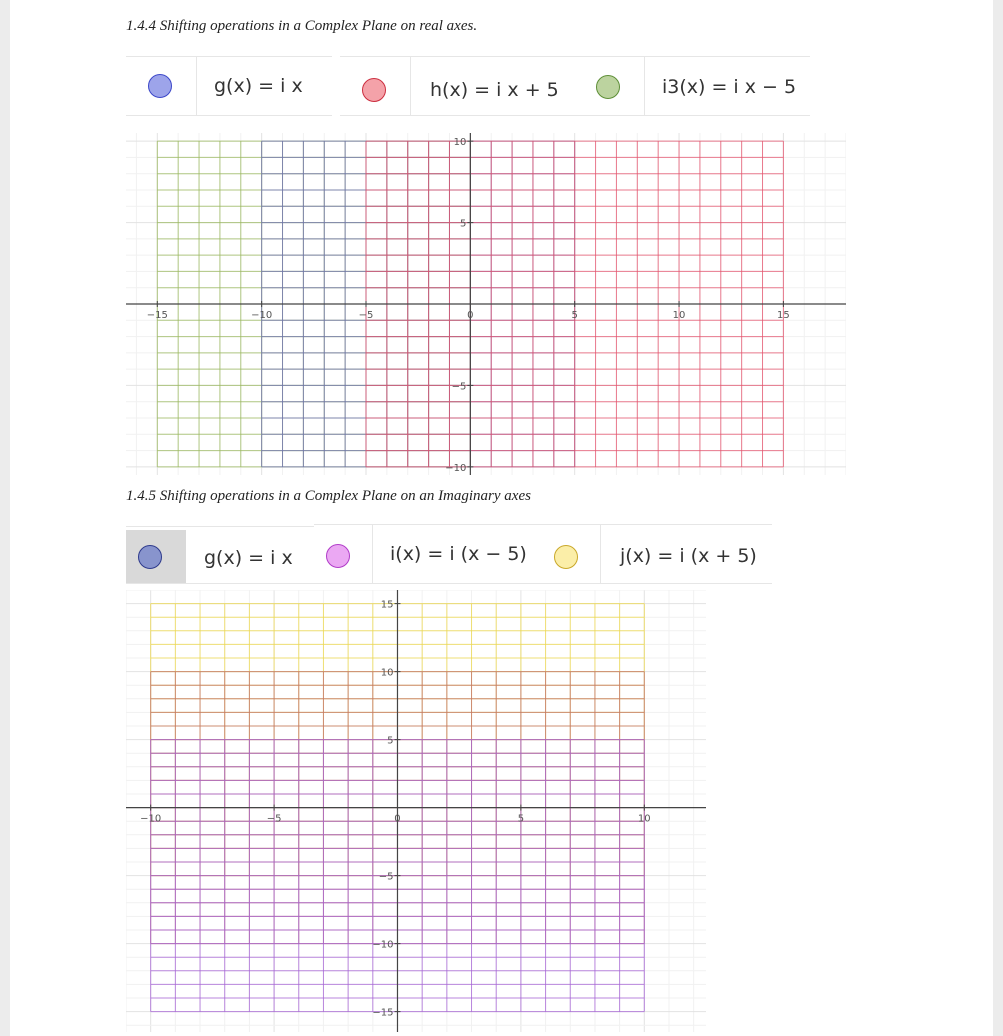  I want to click on function-label: i3(x) = i x − 5, so click(729, 87).